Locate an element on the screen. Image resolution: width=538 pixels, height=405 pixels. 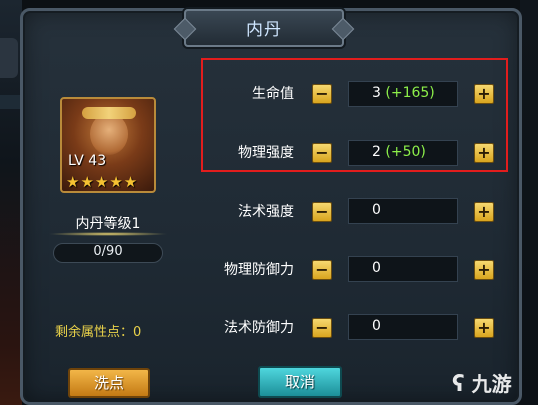
stat-value-physical-strength: 2 (+50) is located at coordinates (399, 152).